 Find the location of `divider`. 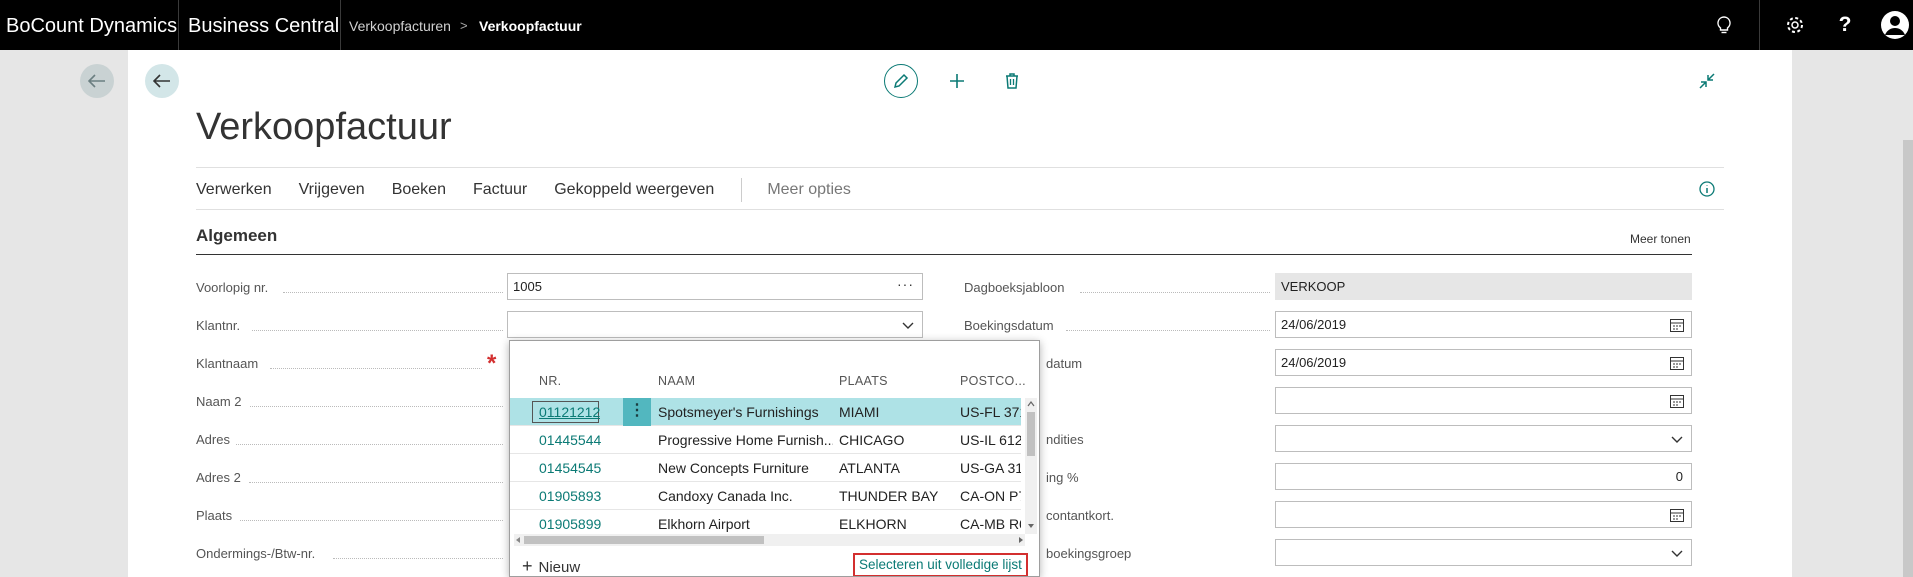

divider is located at coordinates (960, 167).